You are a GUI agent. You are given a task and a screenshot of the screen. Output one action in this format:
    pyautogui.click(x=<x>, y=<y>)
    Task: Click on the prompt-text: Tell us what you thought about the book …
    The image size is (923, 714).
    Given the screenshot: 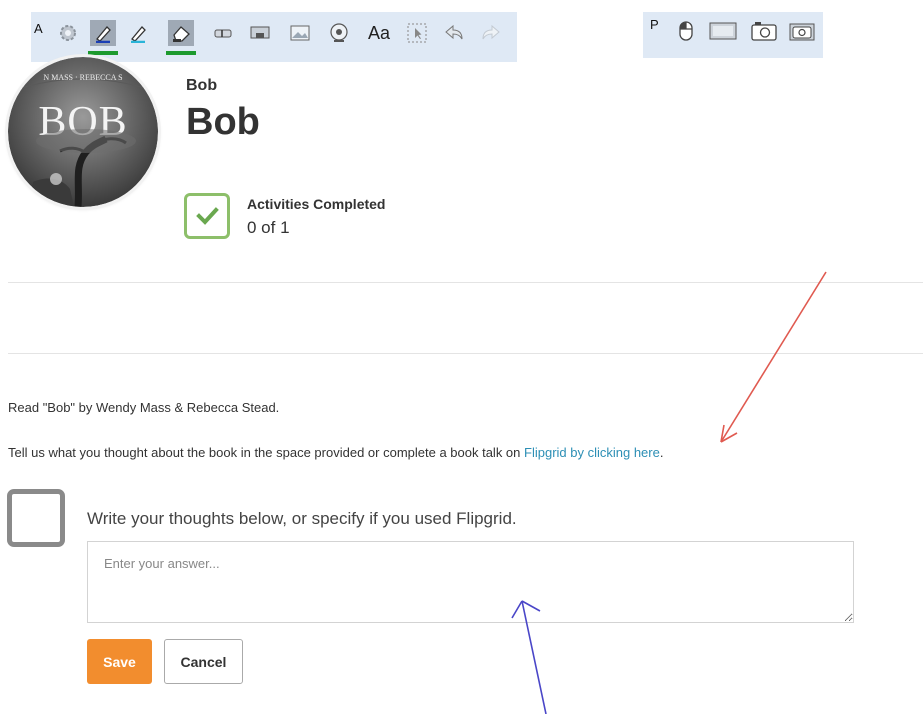 What is the action you would take?
    pyautogui.click(x=266, y=452)
    